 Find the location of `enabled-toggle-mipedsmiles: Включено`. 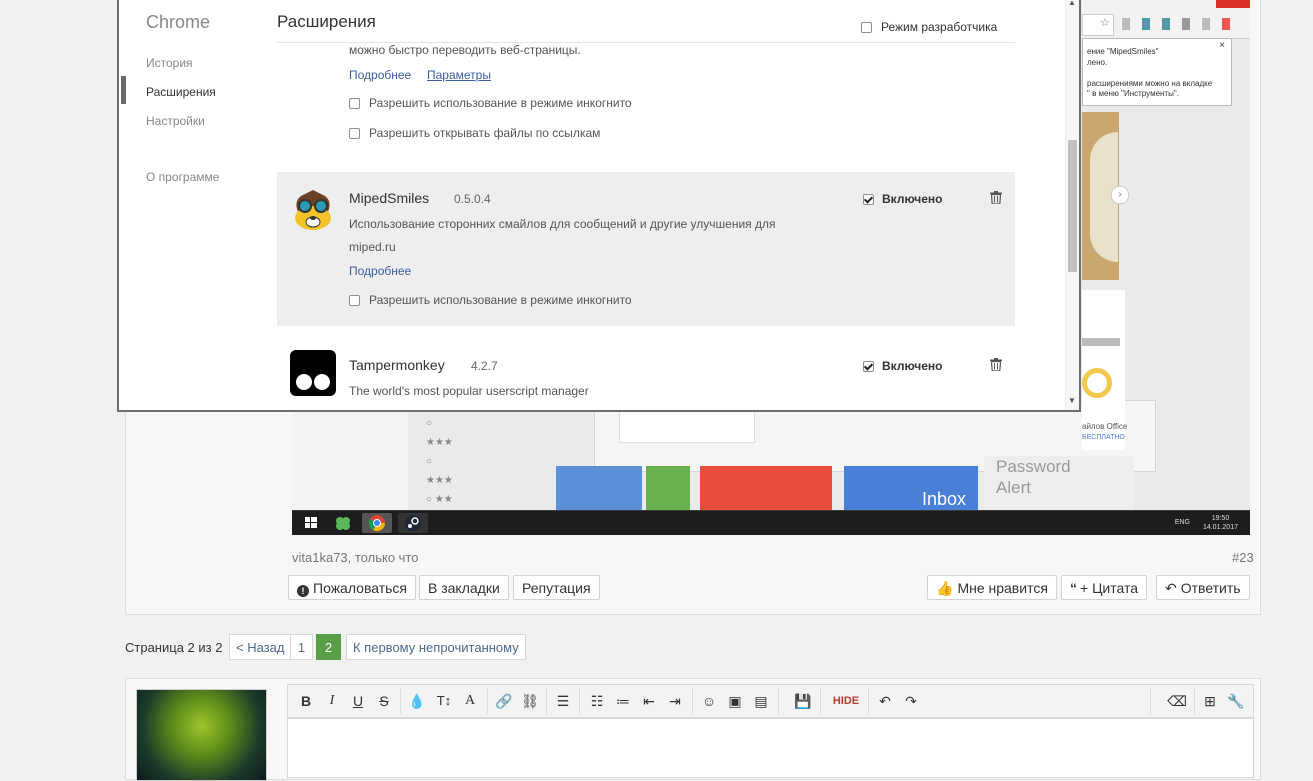

enabled-toggle-mipedsmiles: Включено is located at coordinates (902, 199).